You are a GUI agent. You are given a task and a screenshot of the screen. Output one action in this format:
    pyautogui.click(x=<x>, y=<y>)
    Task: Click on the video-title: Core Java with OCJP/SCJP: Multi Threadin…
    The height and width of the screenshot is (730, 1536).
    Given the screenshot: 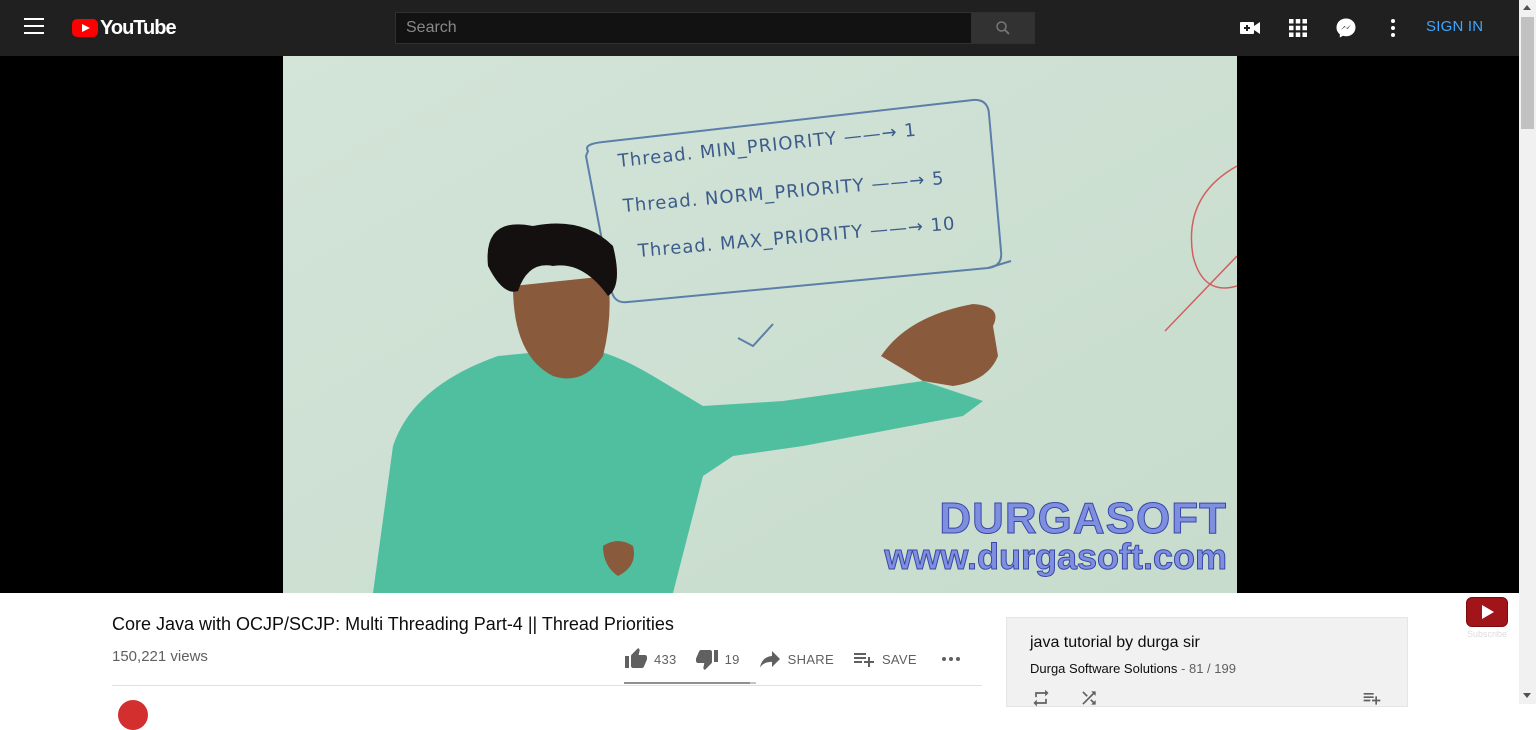 What is the action you would take?
    pyautogui.click(x=393, y=624)
    